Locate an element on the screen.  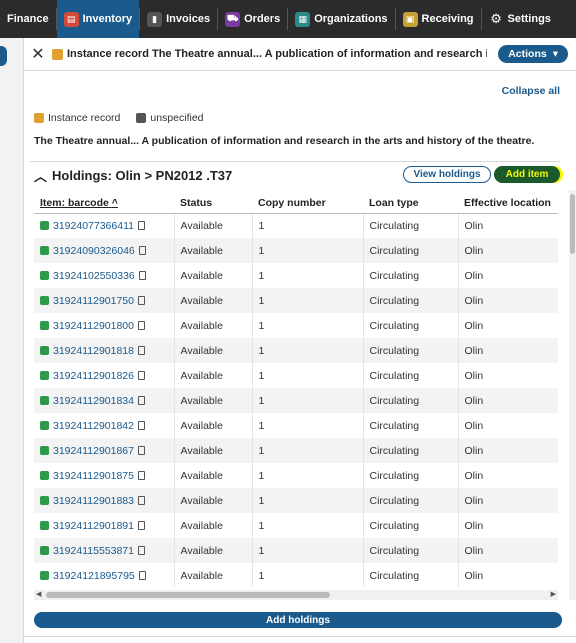
barcode-cell: 31924090326046 is located at coordinates (104, 250).